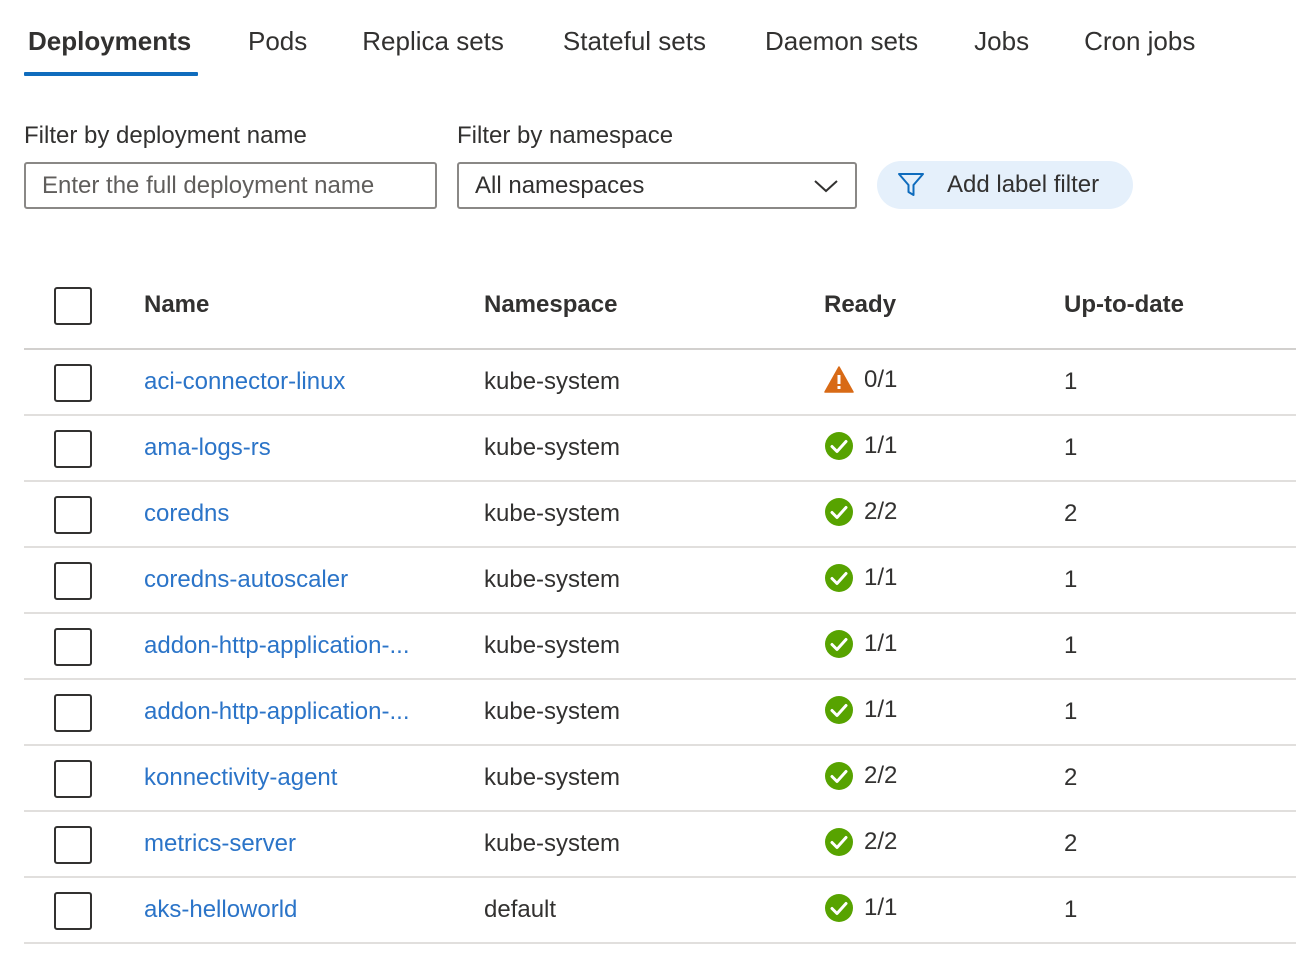 The width and height of the screenshot is (1296, 956). I want to click on table-row: ama-logs-rs kube-system 1/1 1, so click(660, 449).